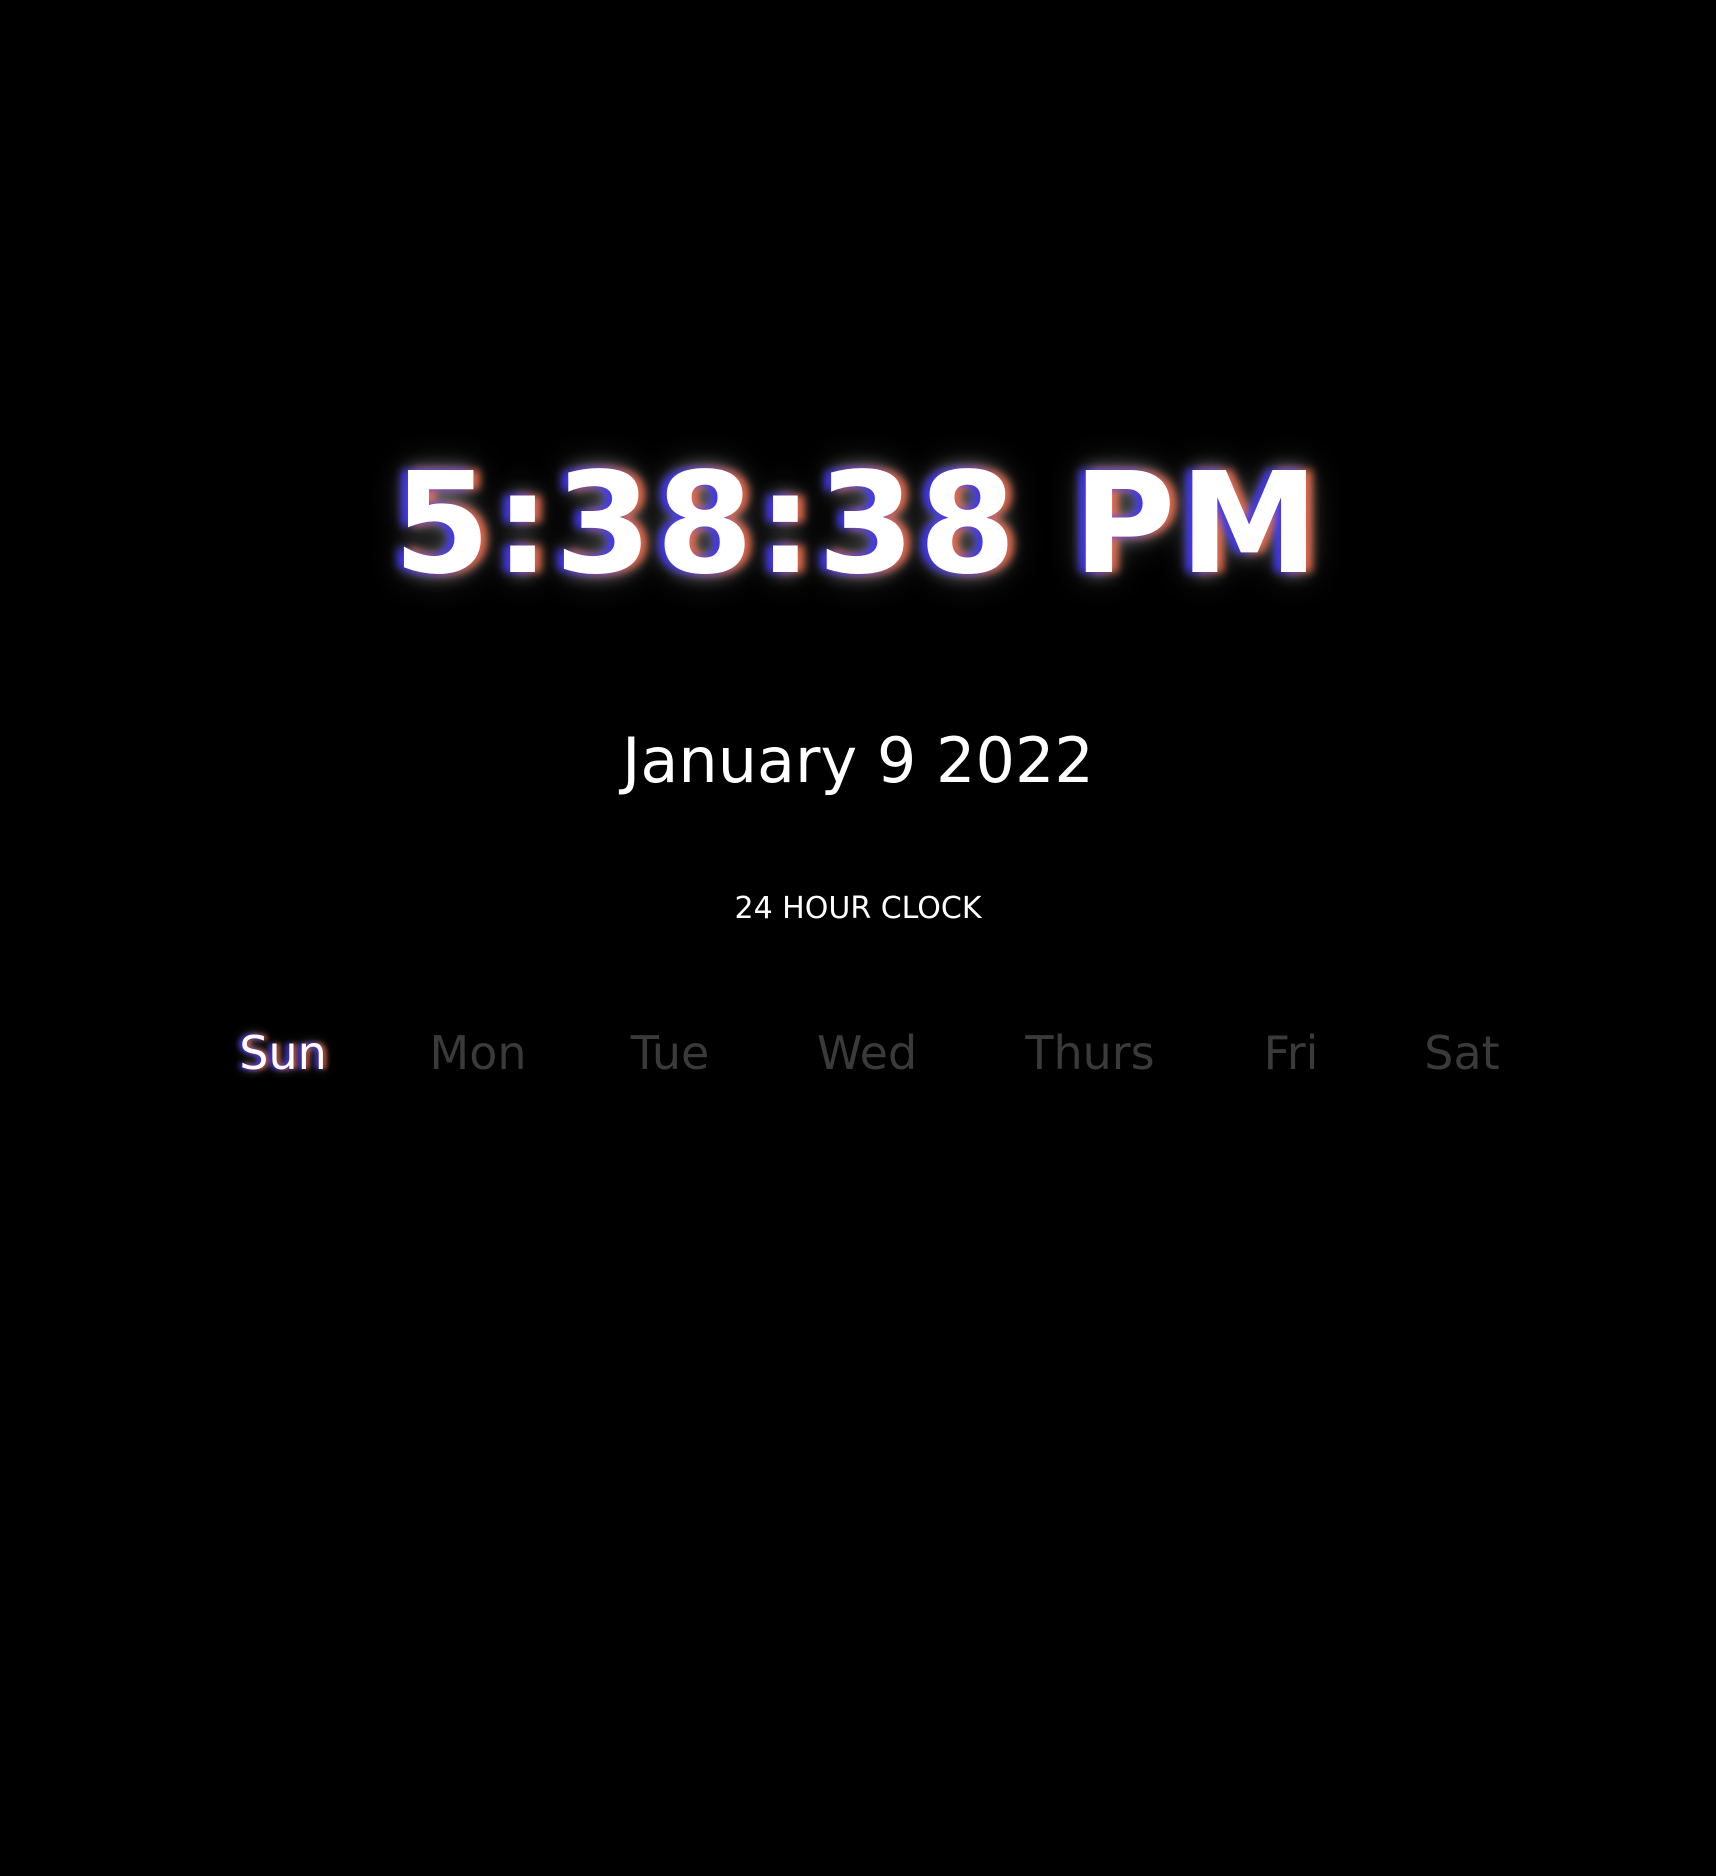 Image resolution: width=1716 pixels, height=1876 pixels. Describe the element at coordinates (1090, 1053) in the screenshot. I see `weekday-thurs: Thurs` at that location.